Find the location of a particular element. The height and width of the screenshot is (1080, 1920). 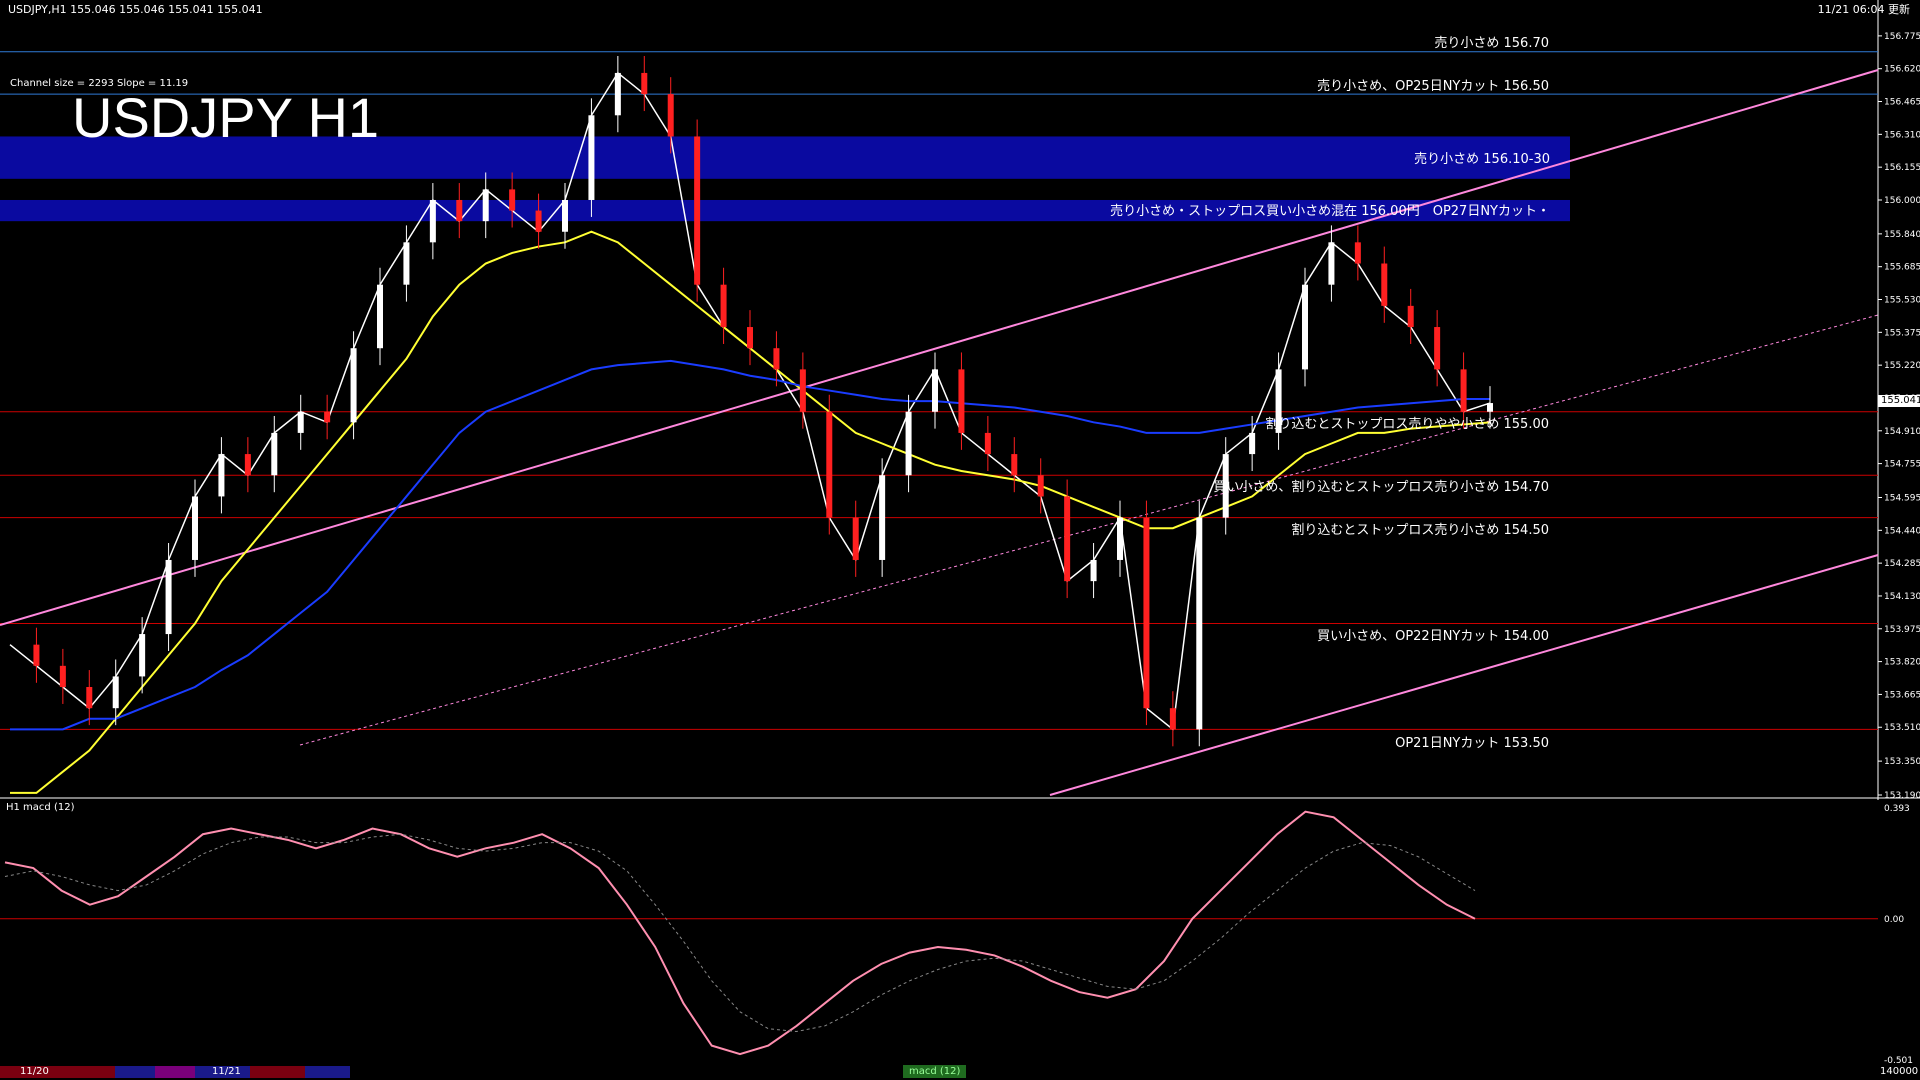

level-label-15470: 買い小さめ、割り込むとストップロス売り小さめ 154.70 is located at coordinates (1381, 487).